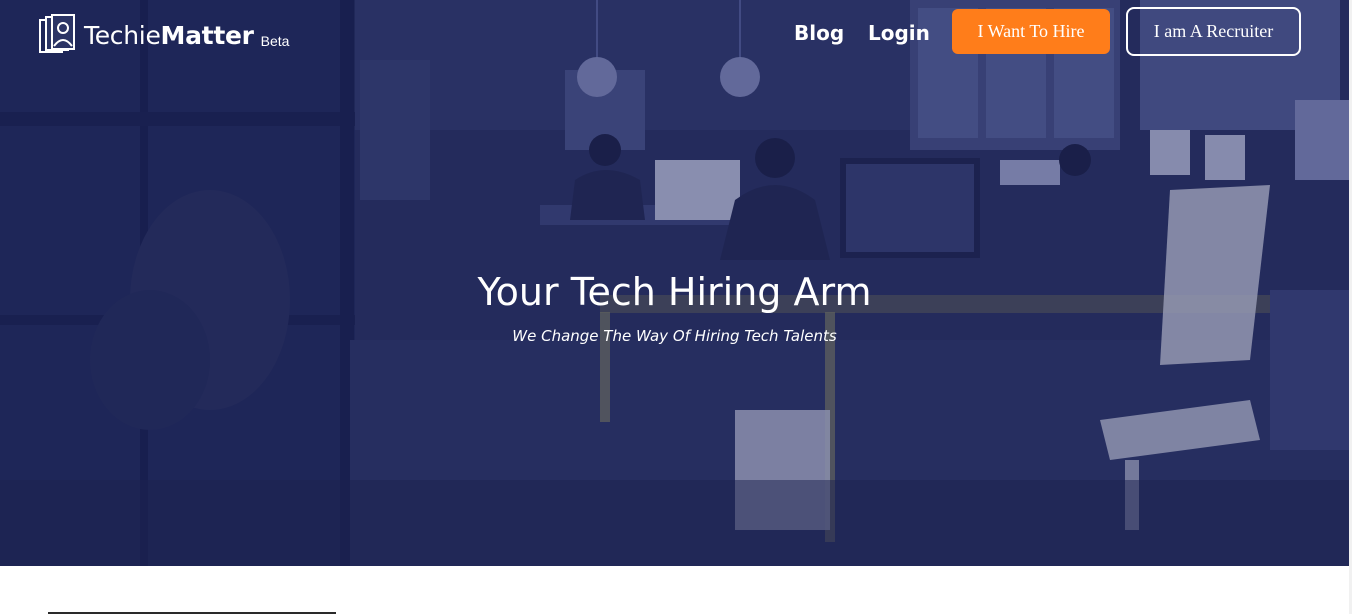 This screenshot has height=614, width=1352. I want to click on hero-subtitle: We Change The Way Of Hiring Tech Talents, so click(674, 336).